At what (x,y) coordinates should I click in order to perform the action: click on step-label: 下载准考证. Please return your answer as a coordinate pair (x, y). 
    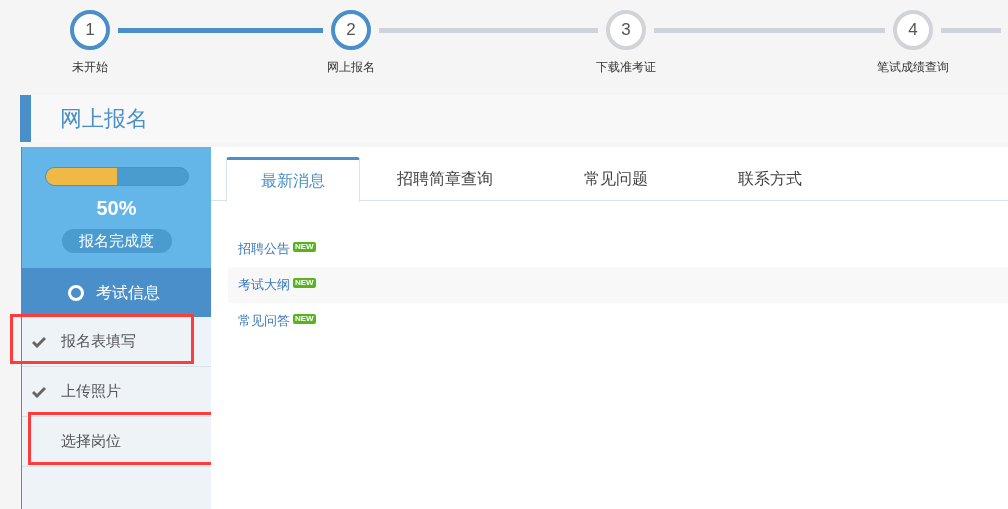
    Looking at the image, I should click on (626, 67).